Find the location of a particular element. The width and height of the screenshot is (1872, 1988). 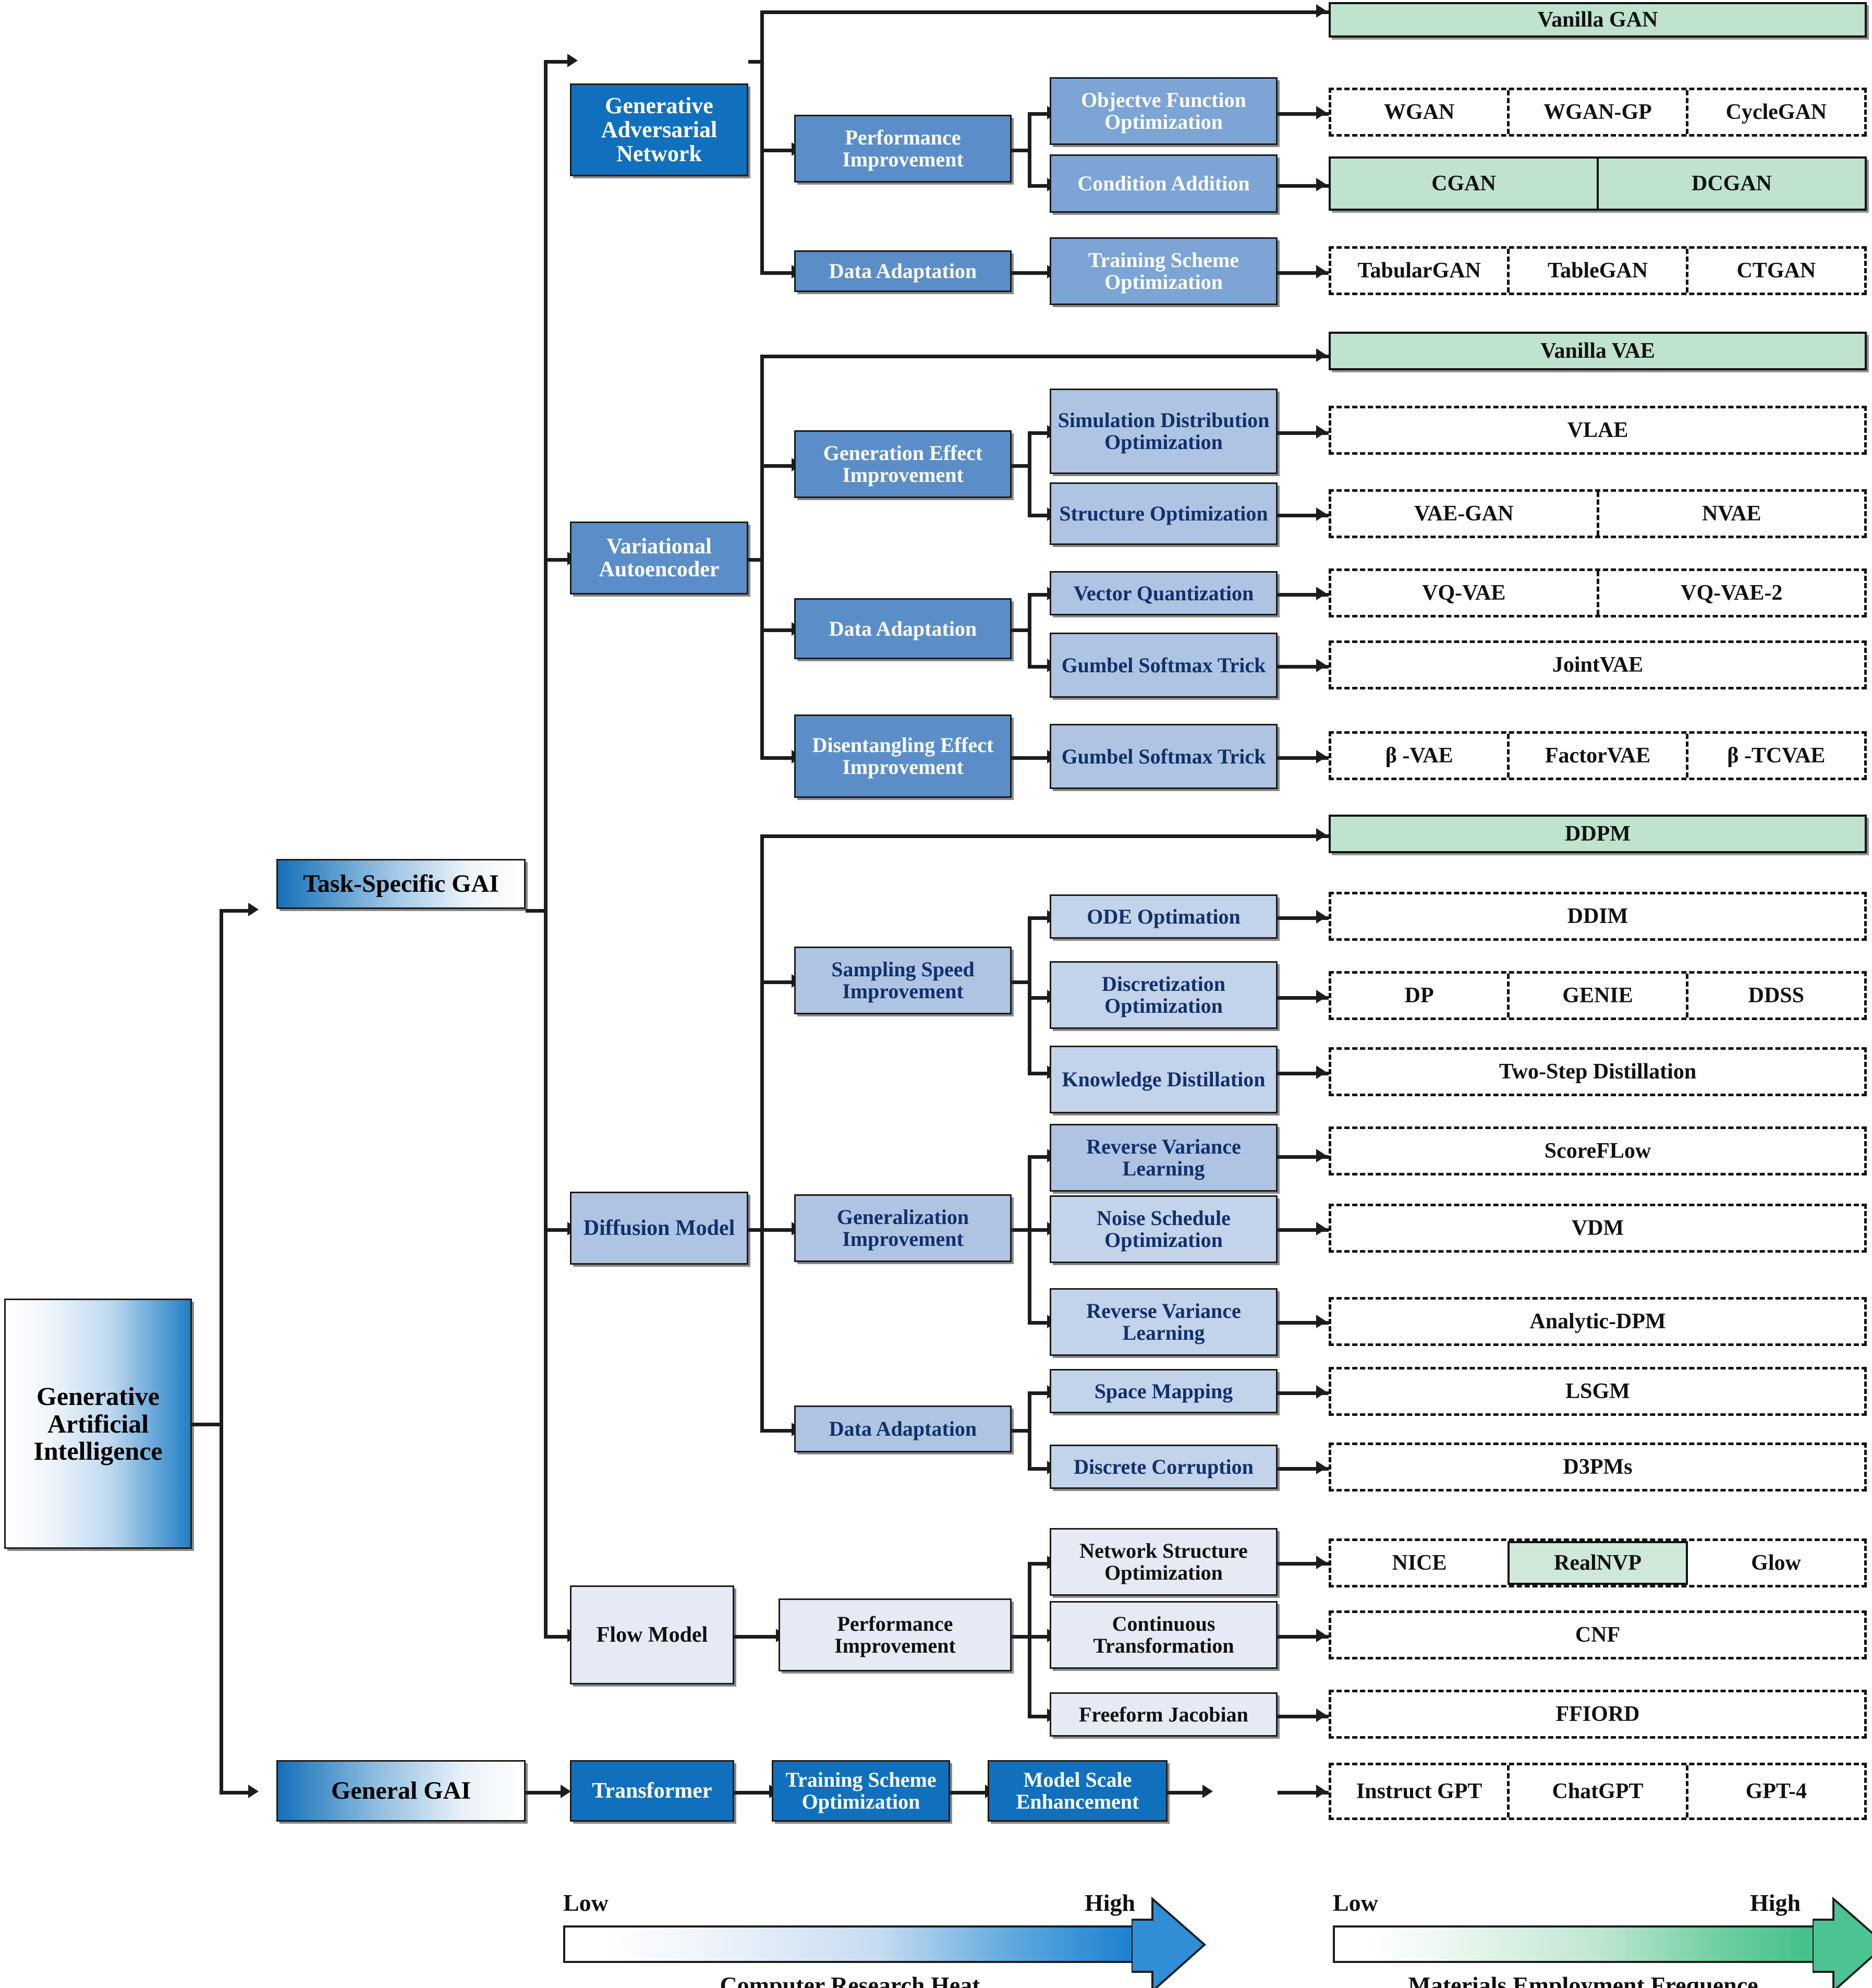

leaf-row-flow-network: NICE RealNVP Glow is located at coordinates (1598, 1562).